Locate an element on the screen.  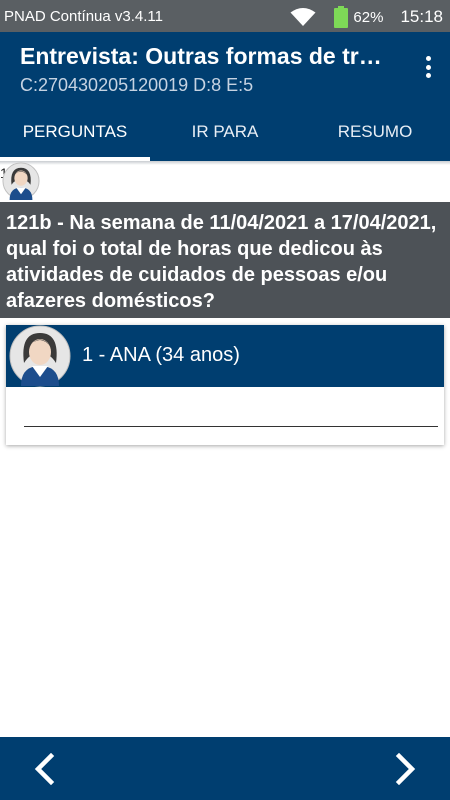
more-vert-icon is located at coordinates (428, 67).